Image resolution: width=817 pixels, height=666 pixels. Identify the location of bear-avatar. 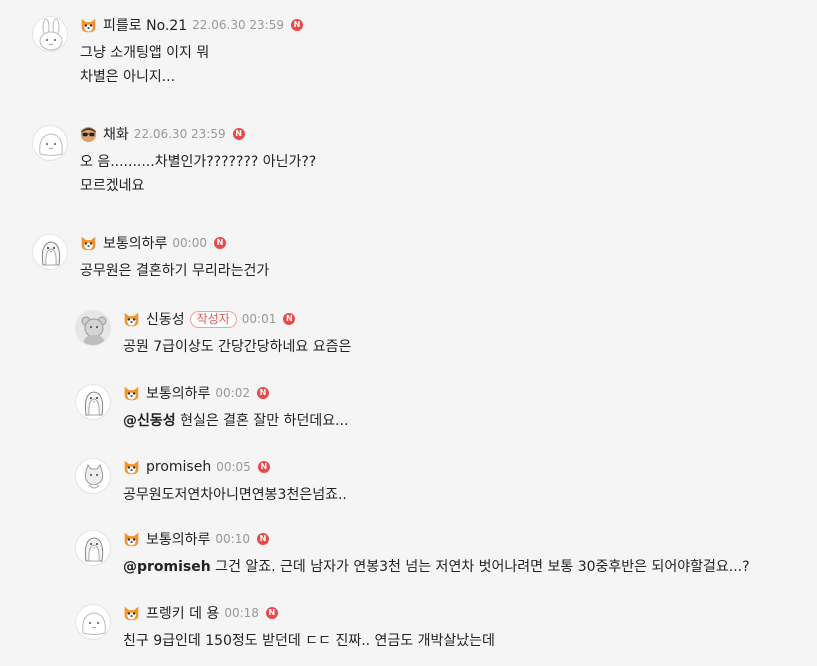
(93, 328).